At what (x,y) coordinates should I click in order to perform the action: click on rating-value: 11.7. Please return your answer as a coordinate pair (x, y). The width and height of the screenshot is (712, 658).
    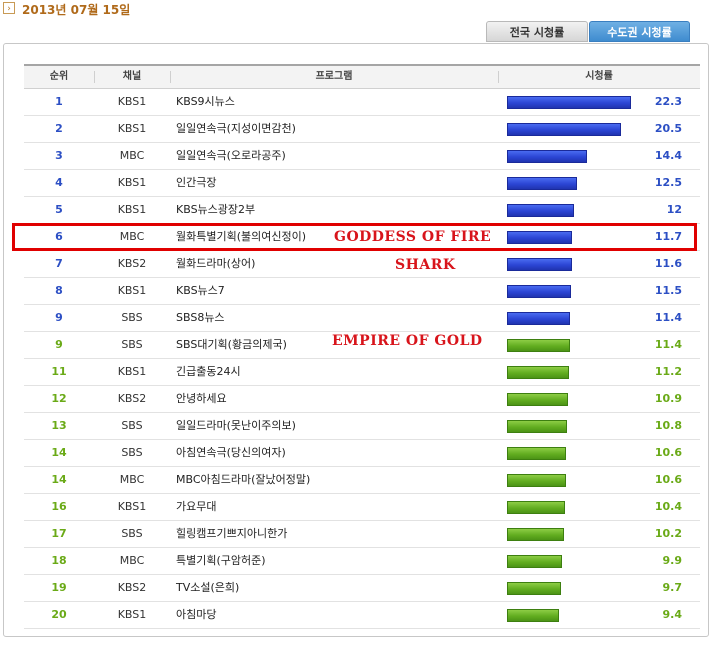
    Looking at the image, I should click on (668, 236).